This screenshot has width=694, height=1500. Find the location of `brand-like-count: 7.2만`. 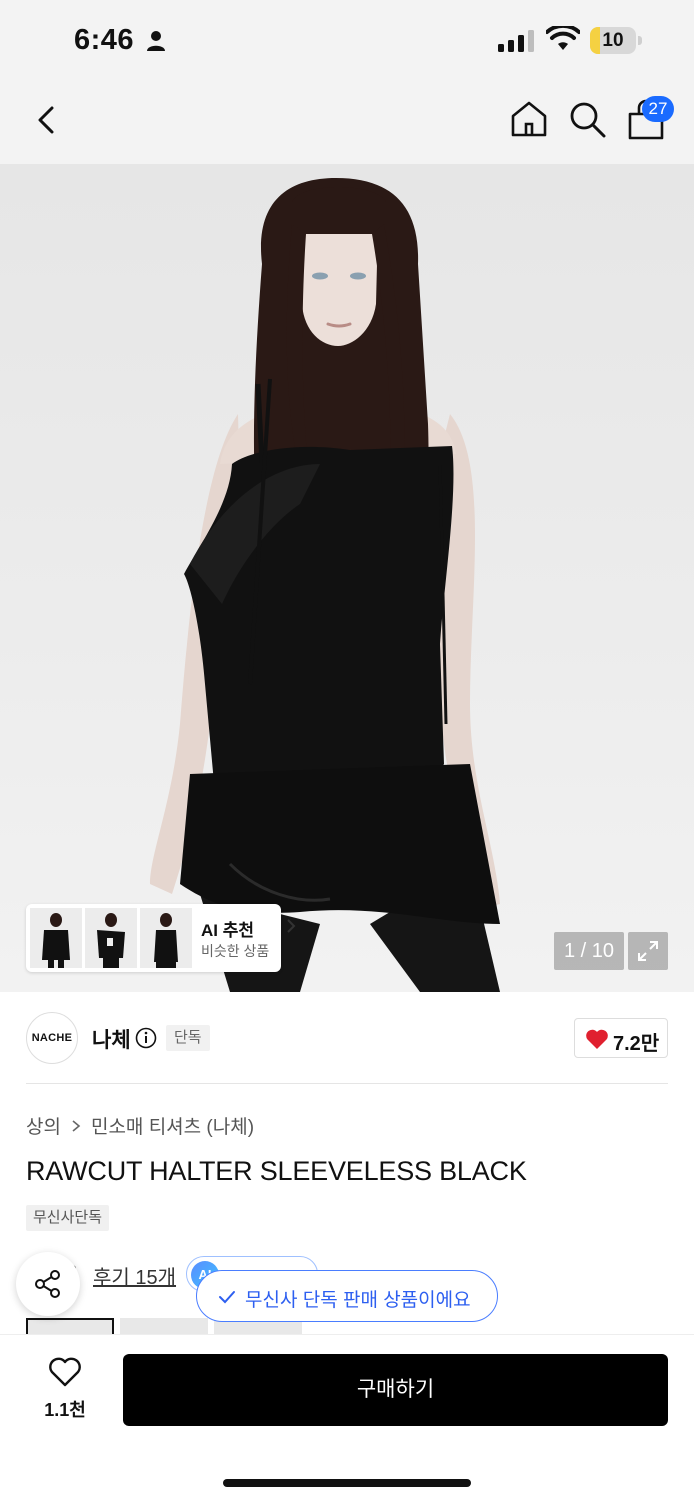

brand-like-count: 7.2만 is located at coordinates (636, 1044).